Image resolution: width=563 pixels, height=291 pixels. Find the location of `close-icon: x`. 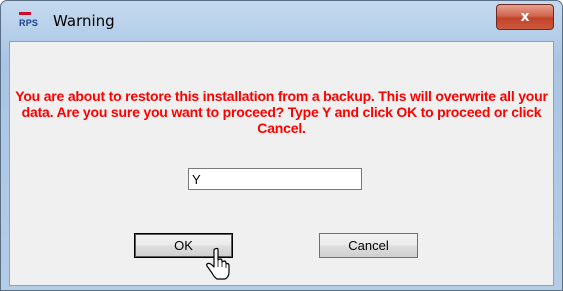

close-icon: x is located at coordinates (525, 17).